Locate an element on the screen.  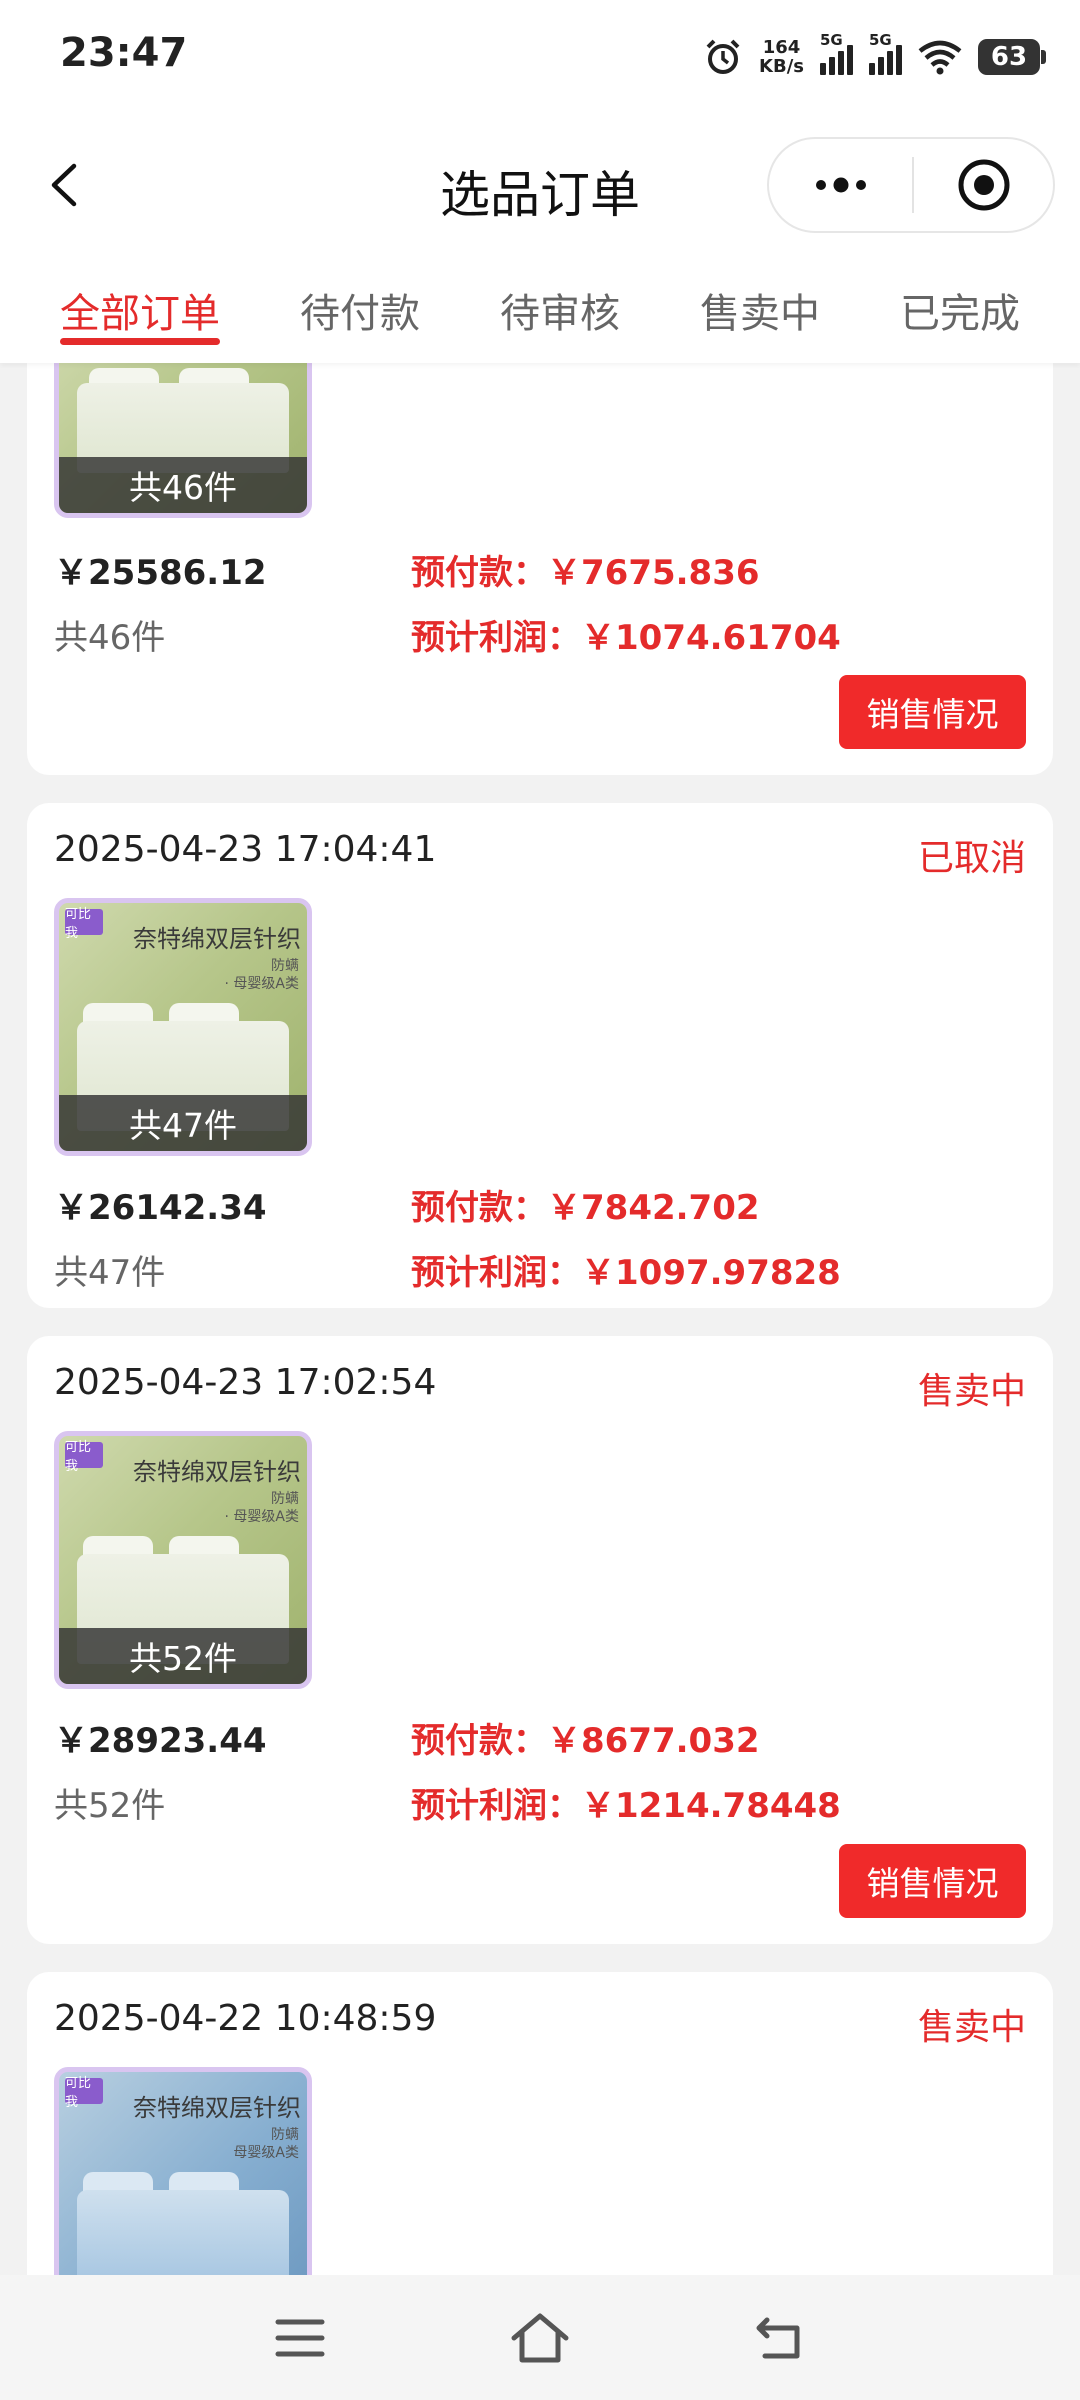
menu-icon is located at coordinates (300, 2337).